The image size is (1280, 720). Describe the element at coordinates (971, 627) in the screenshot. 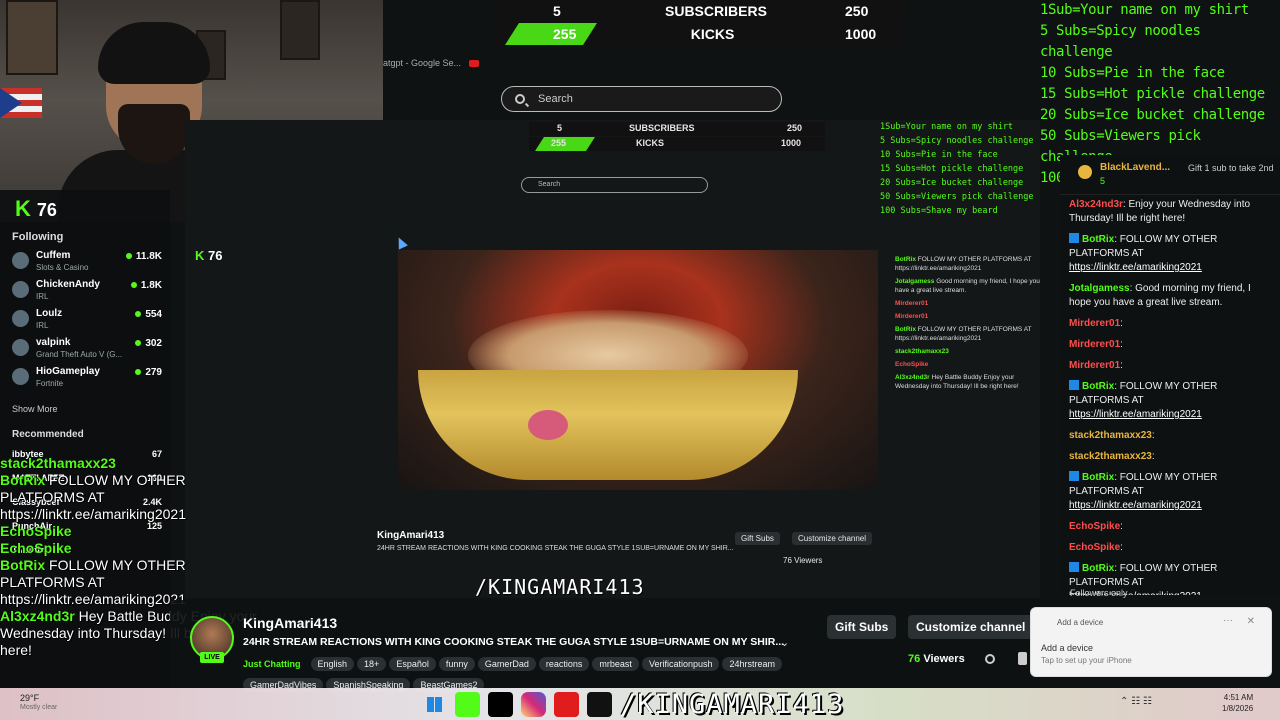

I see `customize-channel-button: Customize channel` at that location.